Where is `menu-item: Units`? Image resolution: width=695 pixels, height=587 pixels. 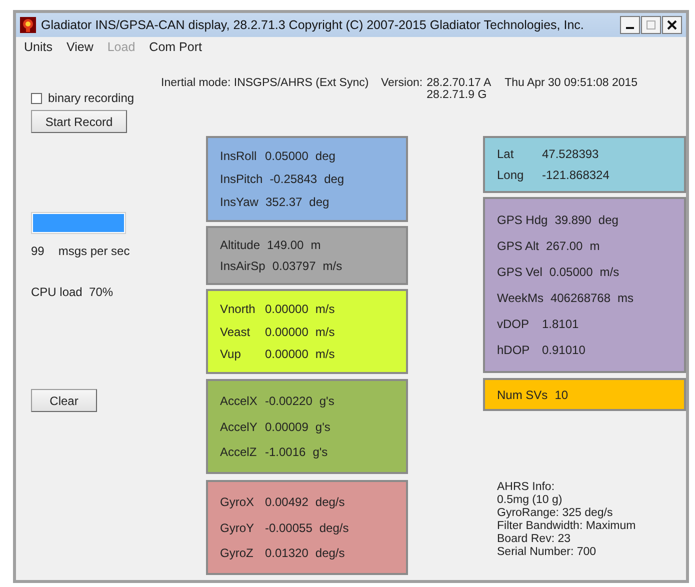 menu-item: Units is located at coordinates (38, 48).